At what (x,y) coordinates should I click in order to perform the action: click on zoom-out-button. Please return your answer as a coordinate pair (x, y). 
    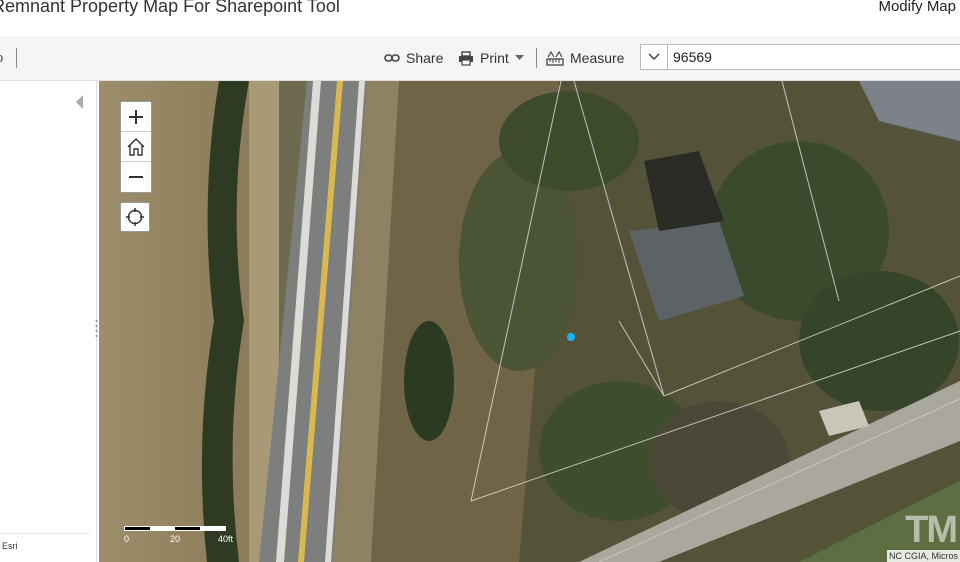
    Looking at the image, I should click on (136, 177).